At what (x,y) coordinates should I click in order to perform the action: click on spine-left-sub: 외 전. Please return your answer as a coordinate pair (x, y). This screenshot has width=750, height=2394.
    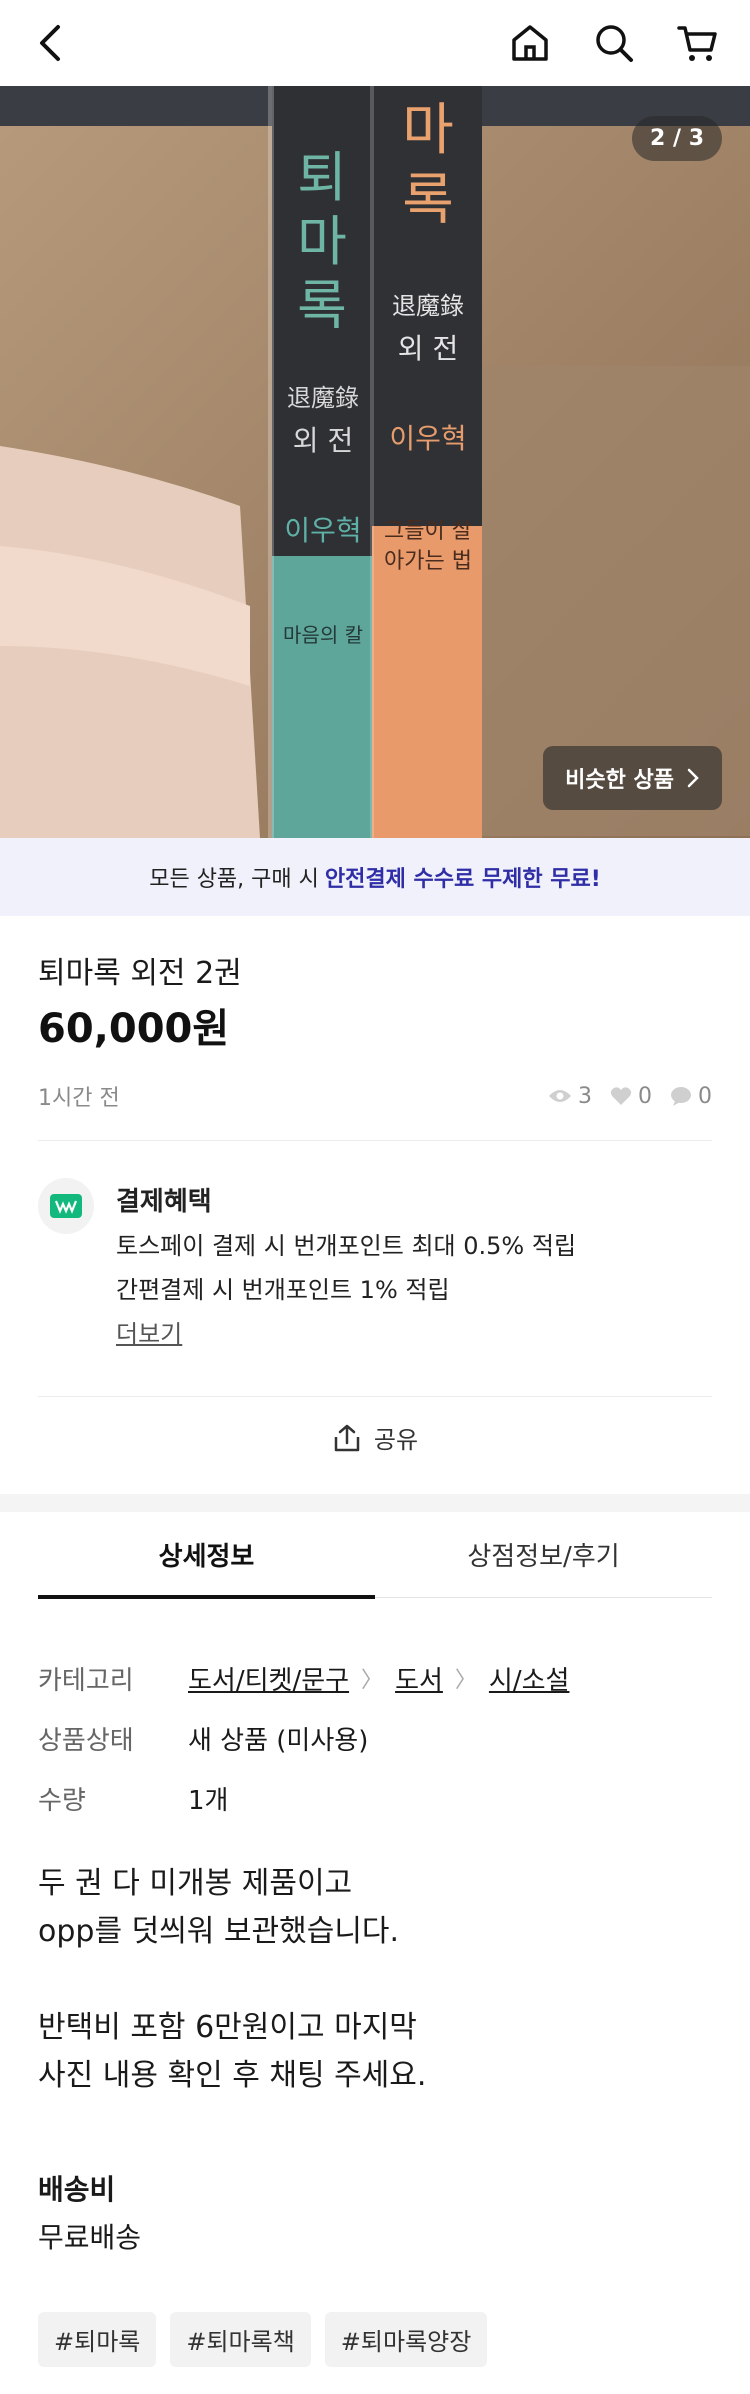
    Looking at the image, I should click on (323, 440).